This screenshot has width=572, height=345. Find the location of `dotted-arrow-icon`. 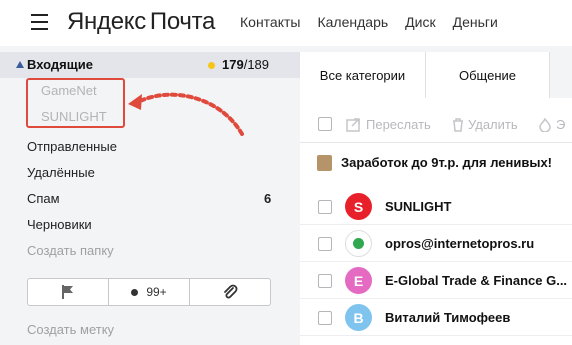

dotted-arrow-icon is located at coordinates (186, 114).